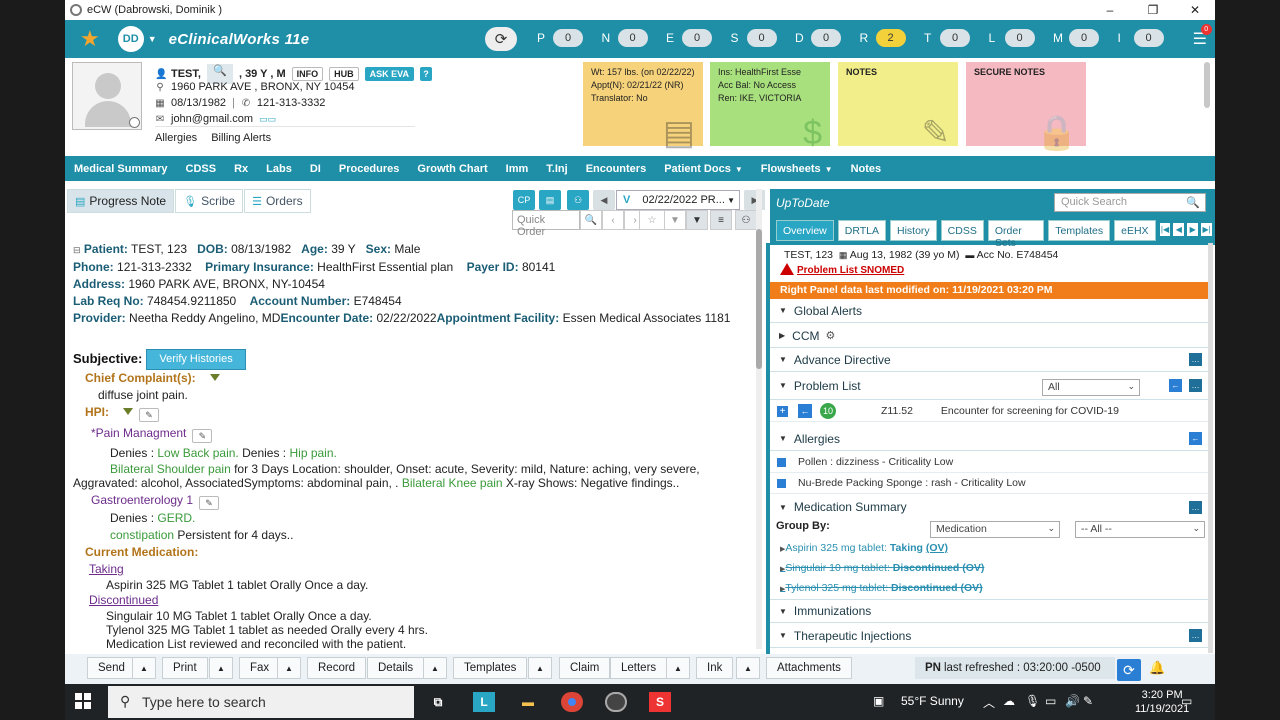  Describe the element at coordinates (176, 138) in the screenshot. I see `allergies-link: Allergies` at that location.